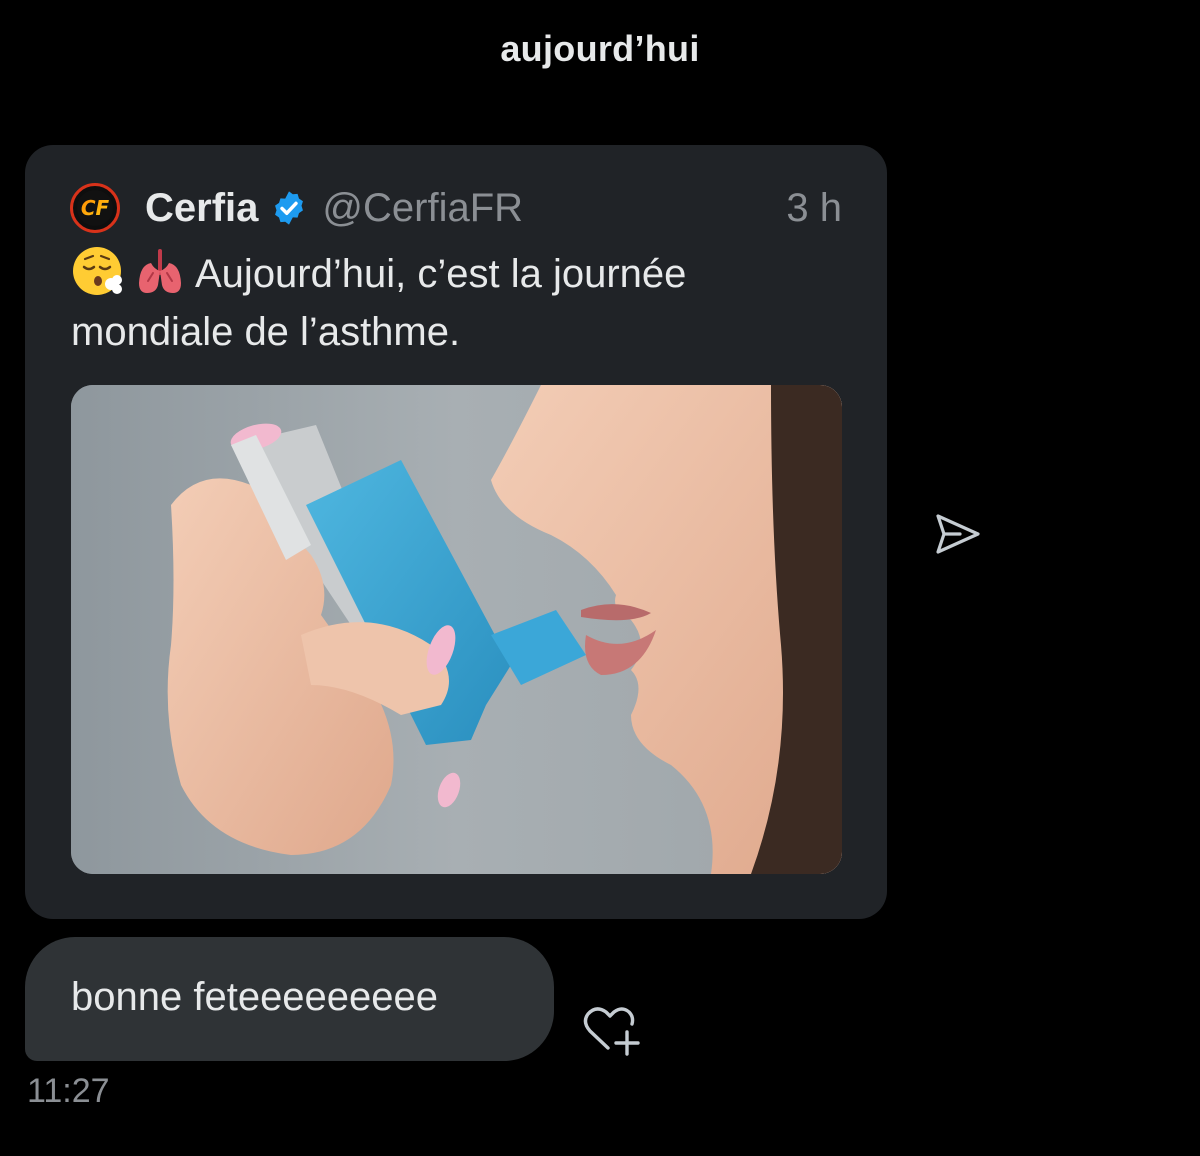  Describe the element at coordinates (600, 48) in the screenshot. I see `date-header: aujourd’hui` at that location.